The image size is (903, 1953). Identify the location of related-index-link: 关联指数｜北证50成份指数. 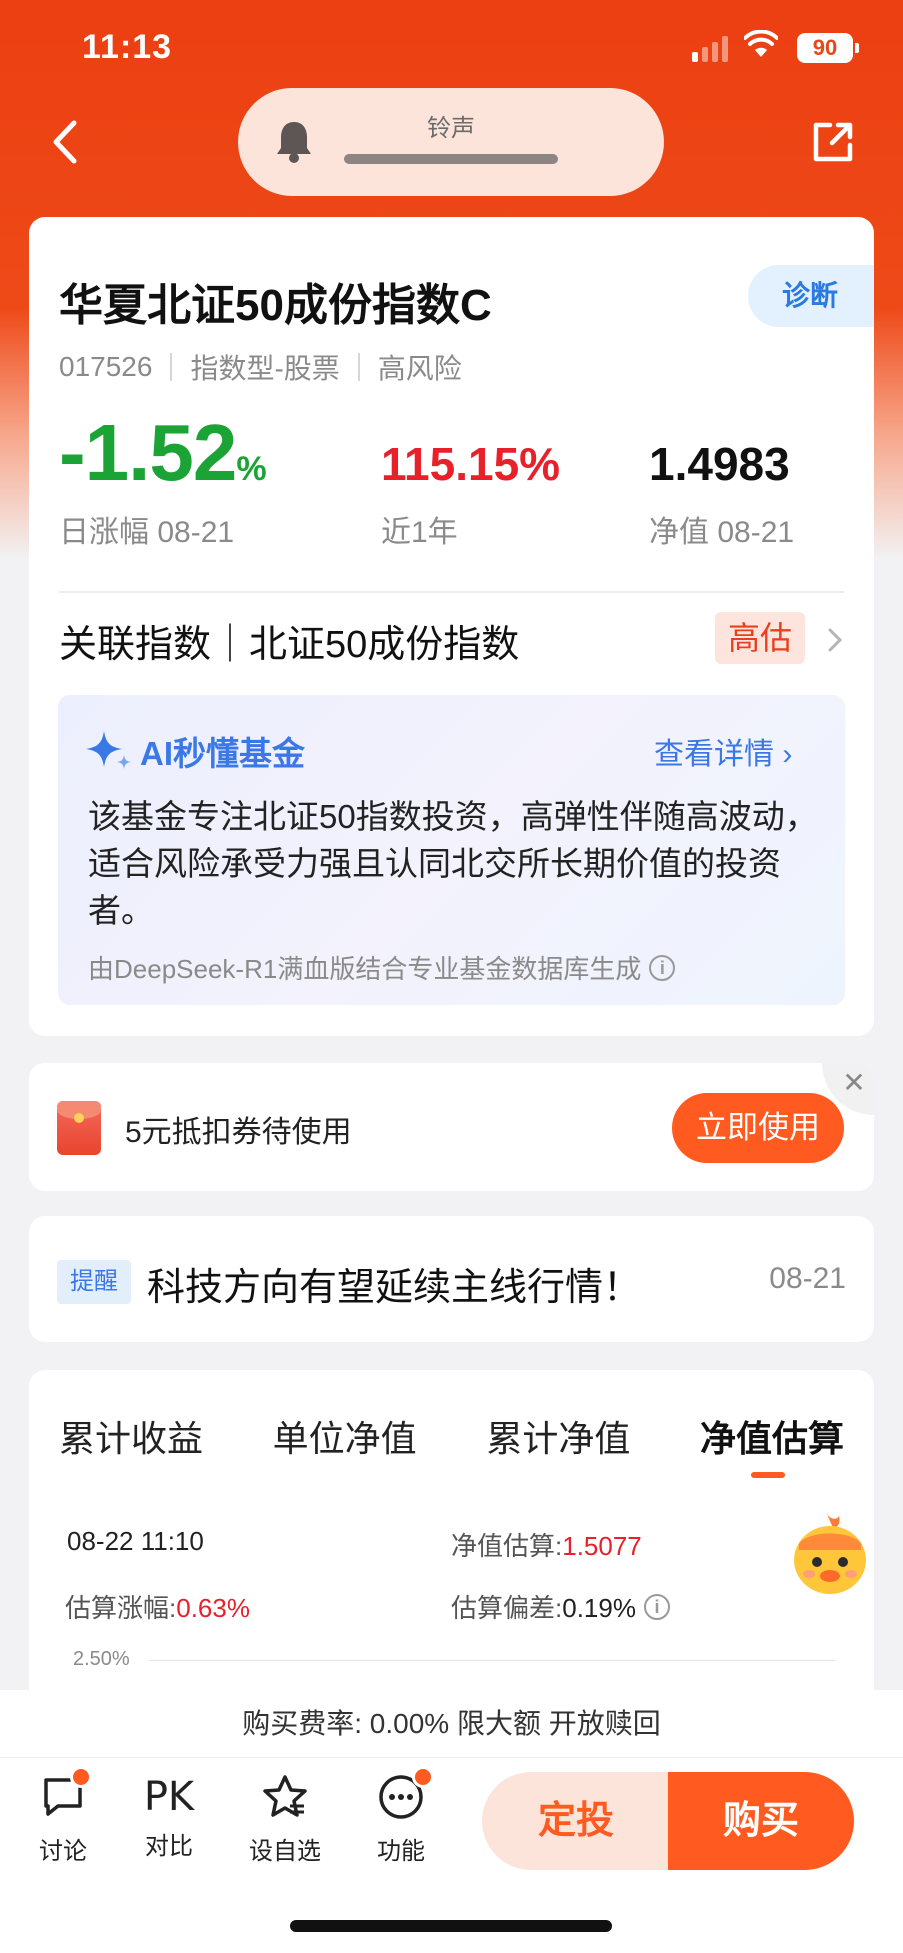
(289, 640).